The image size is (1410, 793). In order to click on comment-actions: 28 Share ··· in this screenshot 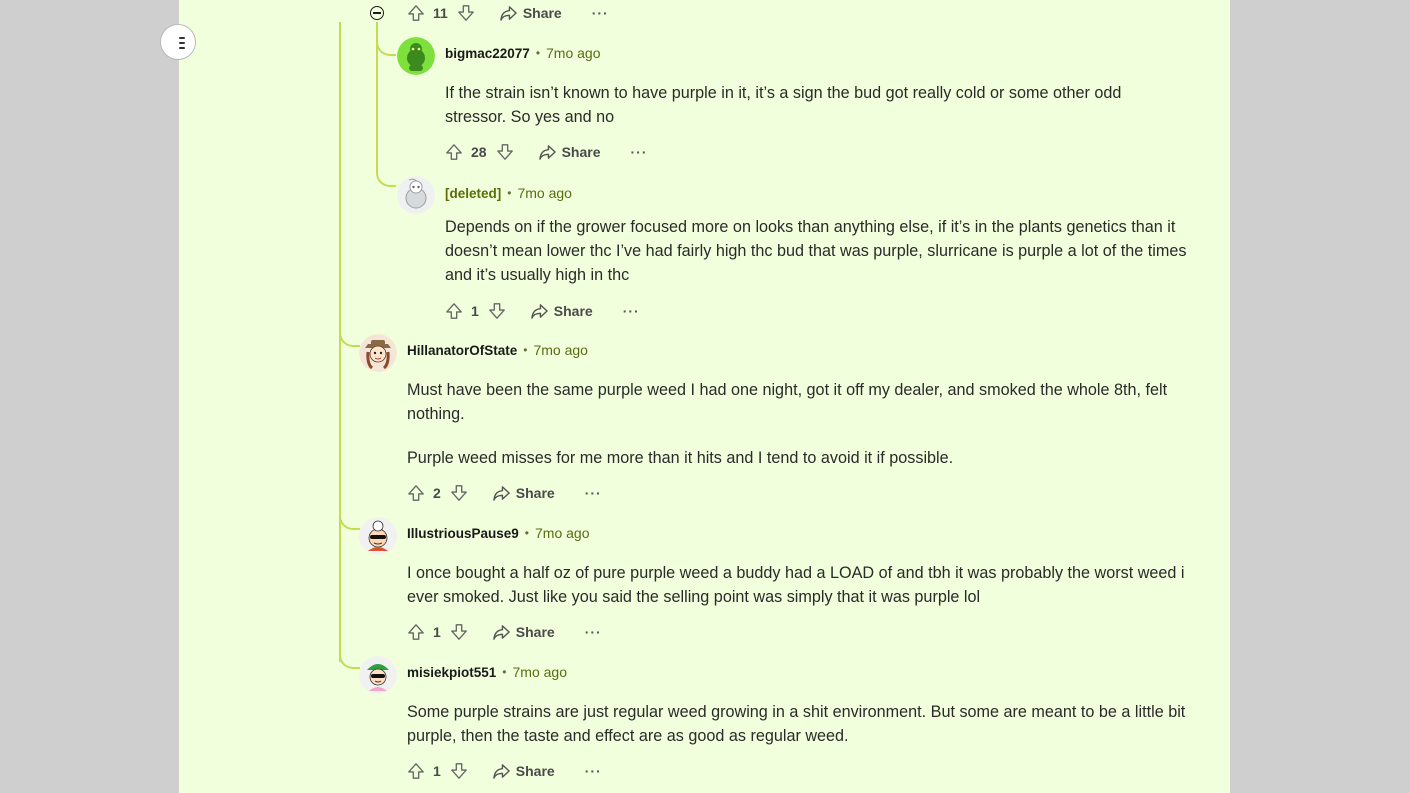, I will do `click(546, 152)`.